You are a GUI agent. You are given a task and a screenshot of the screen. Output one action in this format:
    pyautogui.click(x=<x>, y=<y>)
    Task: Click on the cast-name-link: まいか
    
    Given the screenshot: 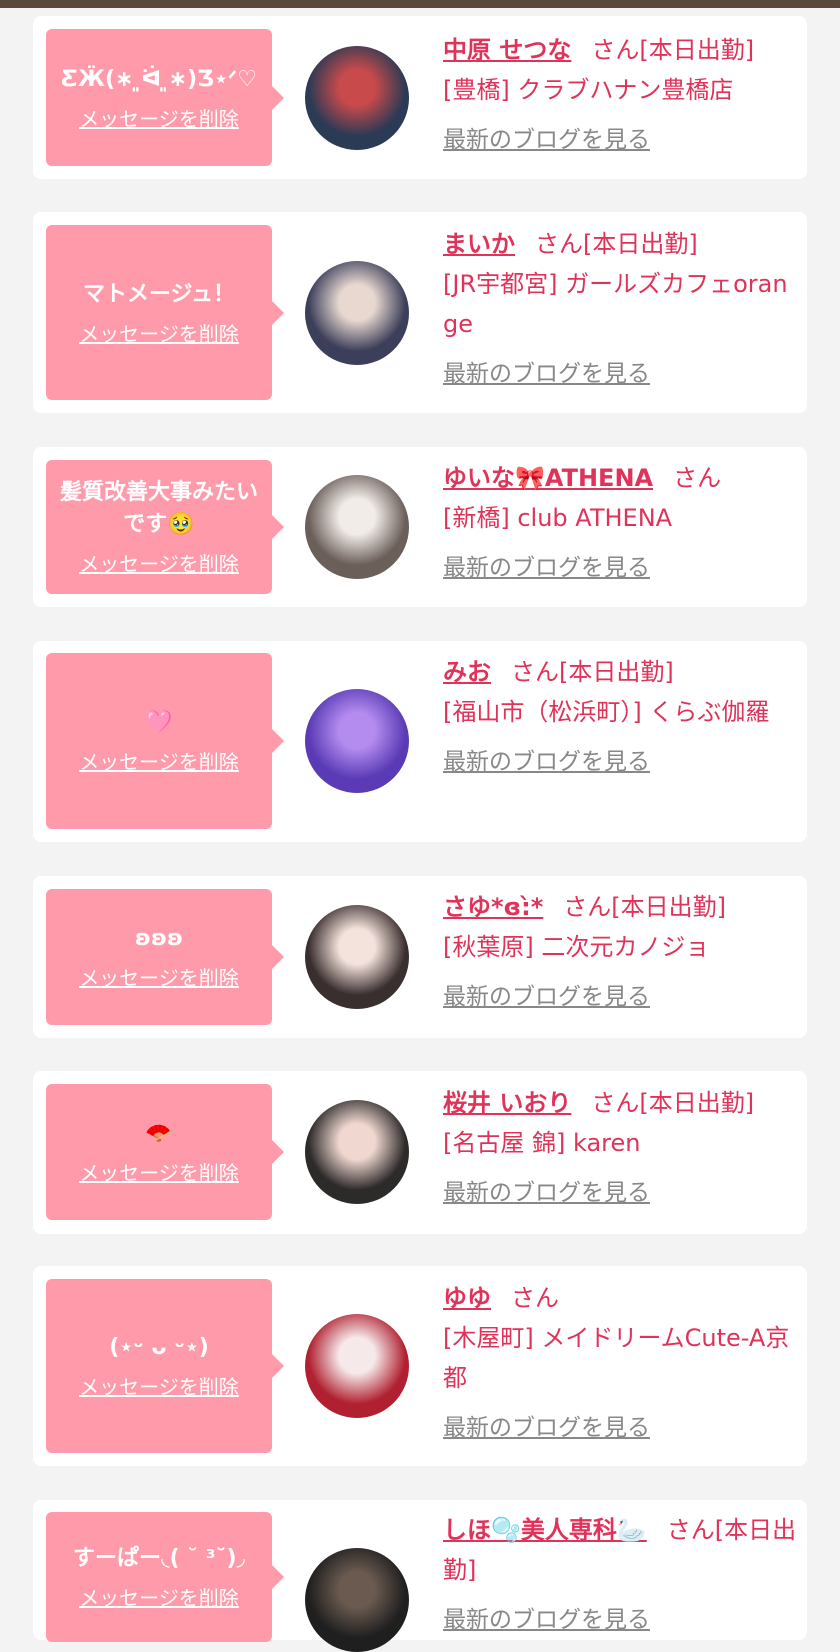 What is the action you would take?
    pyautogui.click(x=479, y=244)
    